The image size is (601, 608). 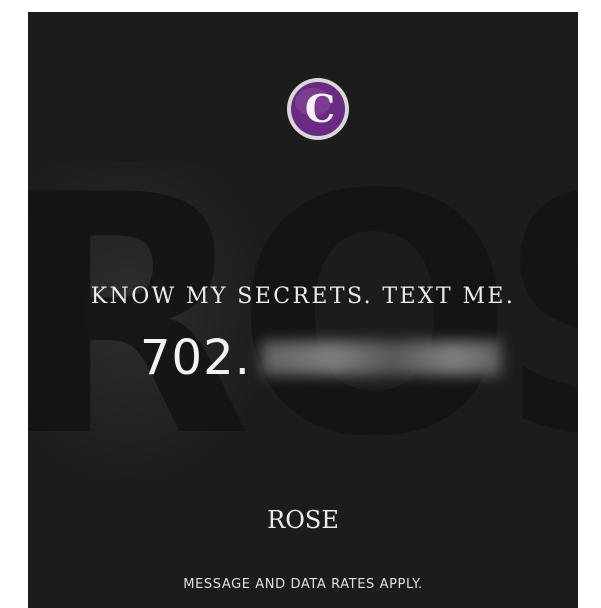 I want to click on brand-c-logo-icon: C, so click(x=318, y=109).